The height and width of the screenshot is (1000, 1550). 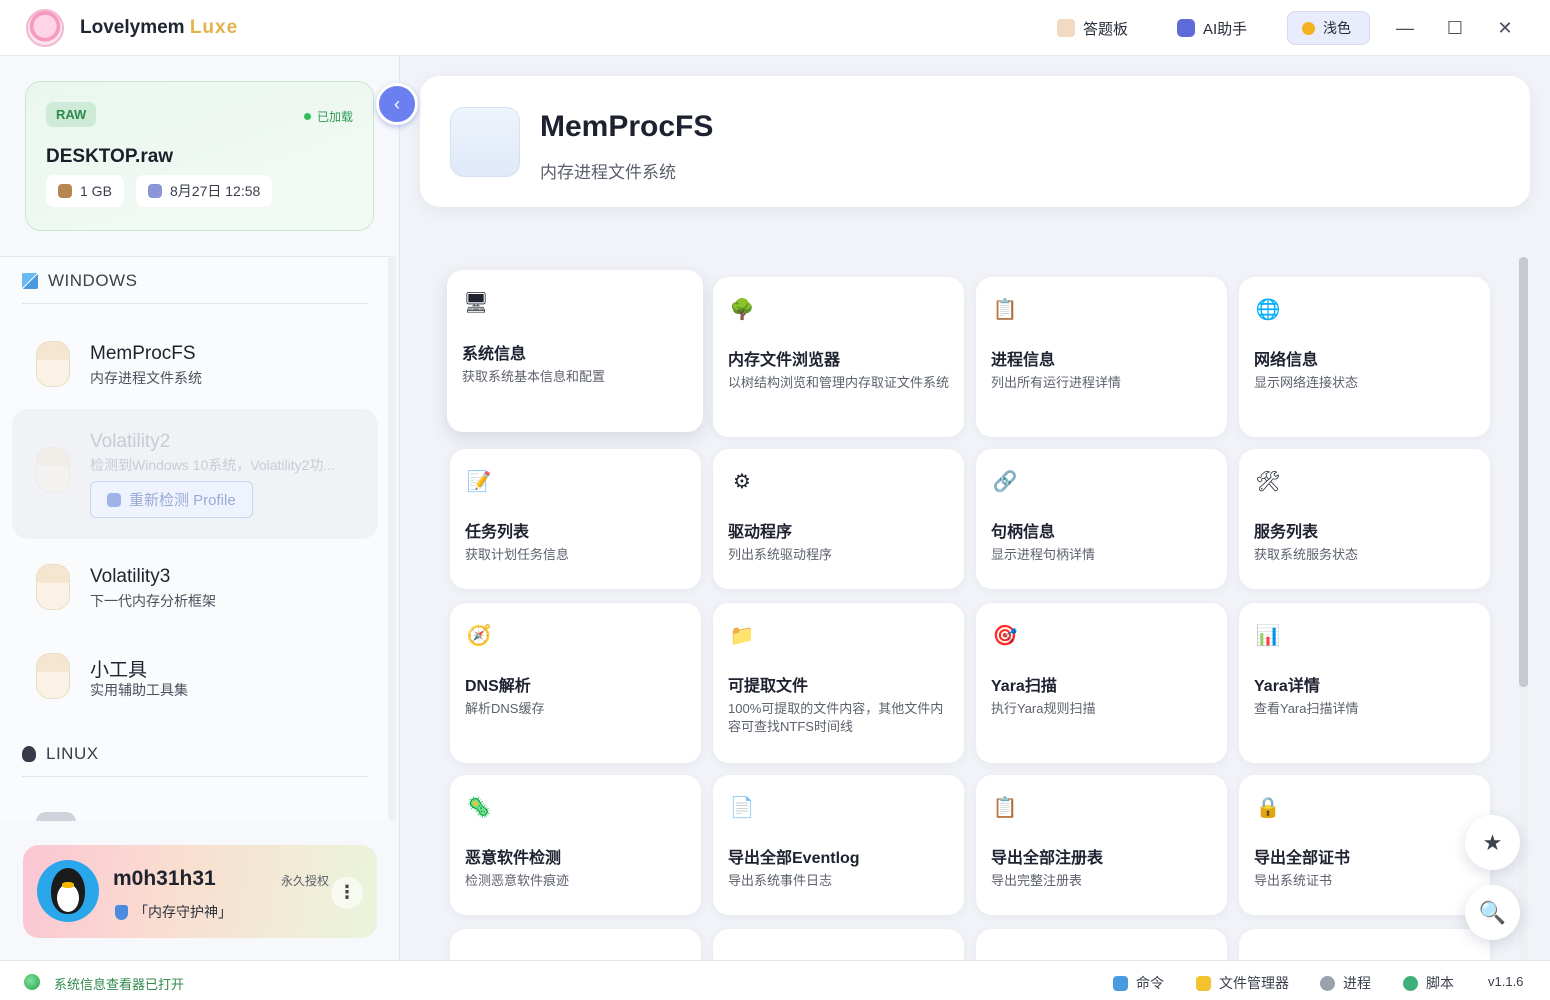 I want to click on feature-card: 🌳 内存文件浏览器 以树结构浏览和管理内存取证文件系统, so click(x=838, y=357).